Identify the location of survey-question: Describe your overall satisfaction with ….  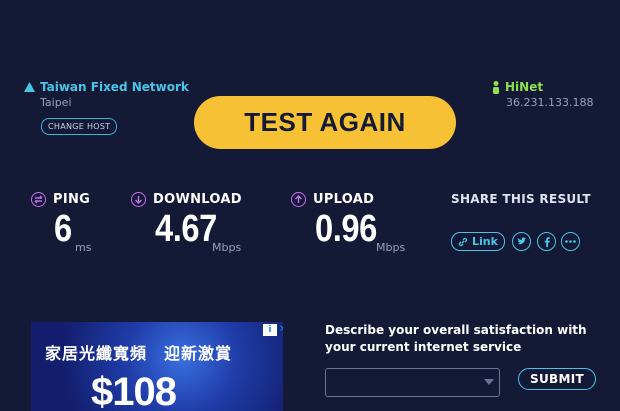
(456, 338).